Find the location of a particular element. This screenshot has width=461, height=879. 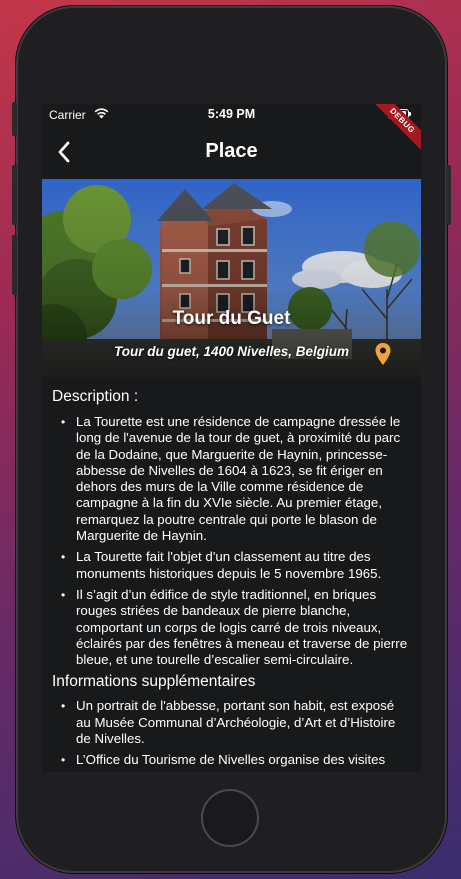

place-address: Tour du guet, 1400 Nivelles, Belgium is located at coordinates (231, 351).